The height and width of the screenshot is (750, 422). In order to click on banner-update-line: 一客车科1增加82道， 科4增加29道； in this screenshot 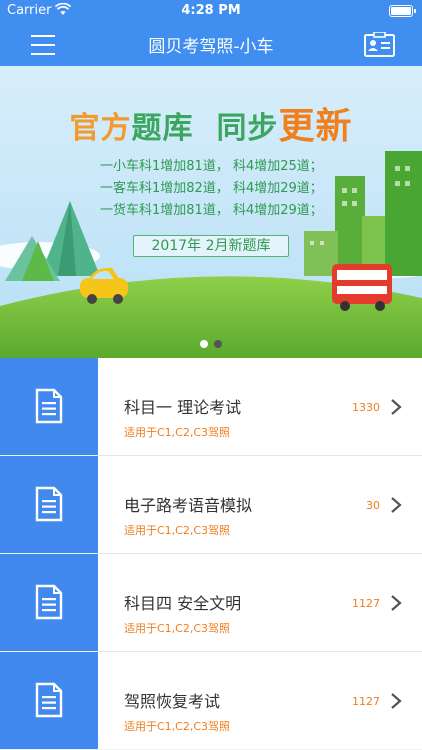, I will do `click(211, 188)`.